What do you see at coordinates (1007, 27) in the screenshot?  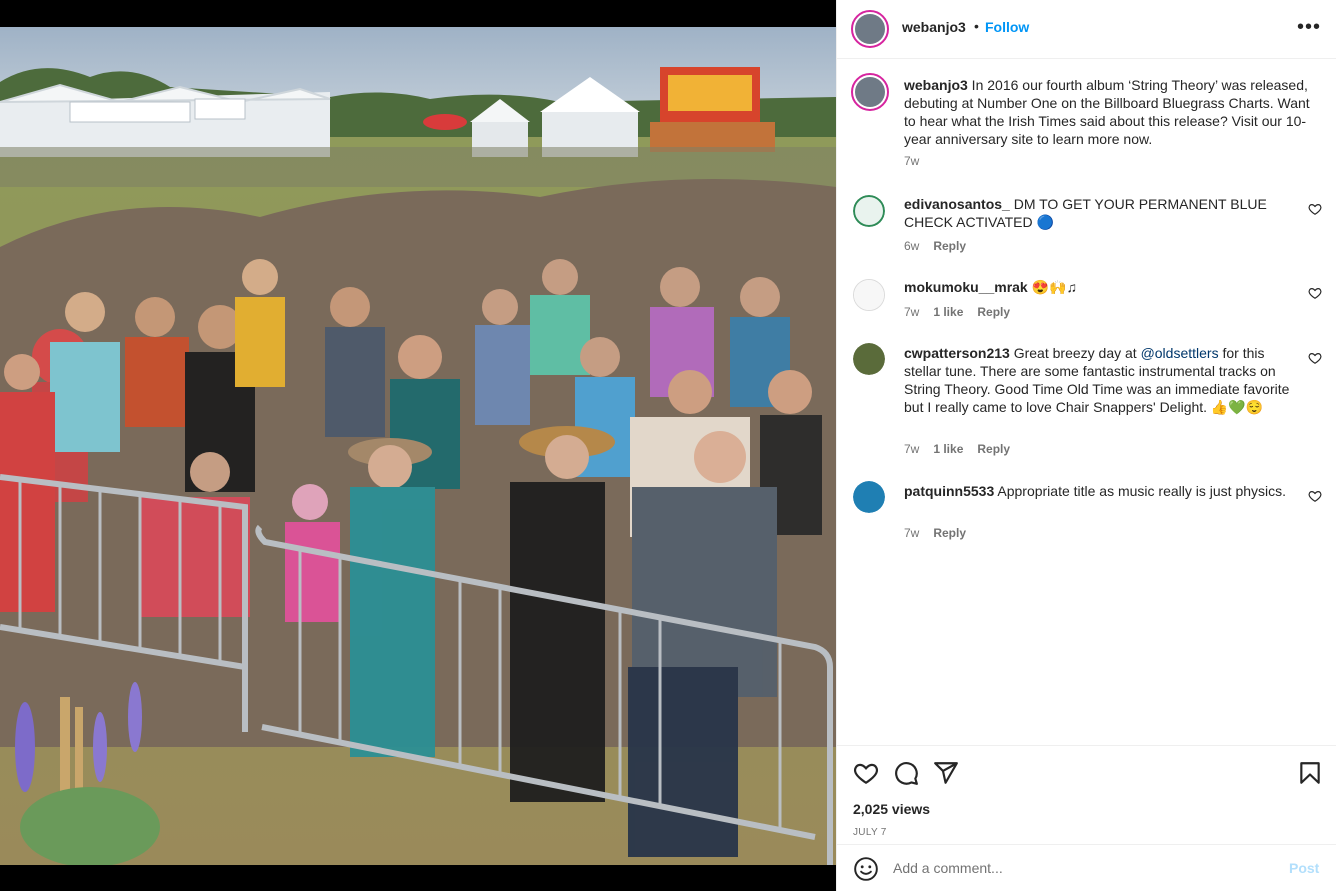 I see `follow-button: Follow` at bounding box center [1007, 27].